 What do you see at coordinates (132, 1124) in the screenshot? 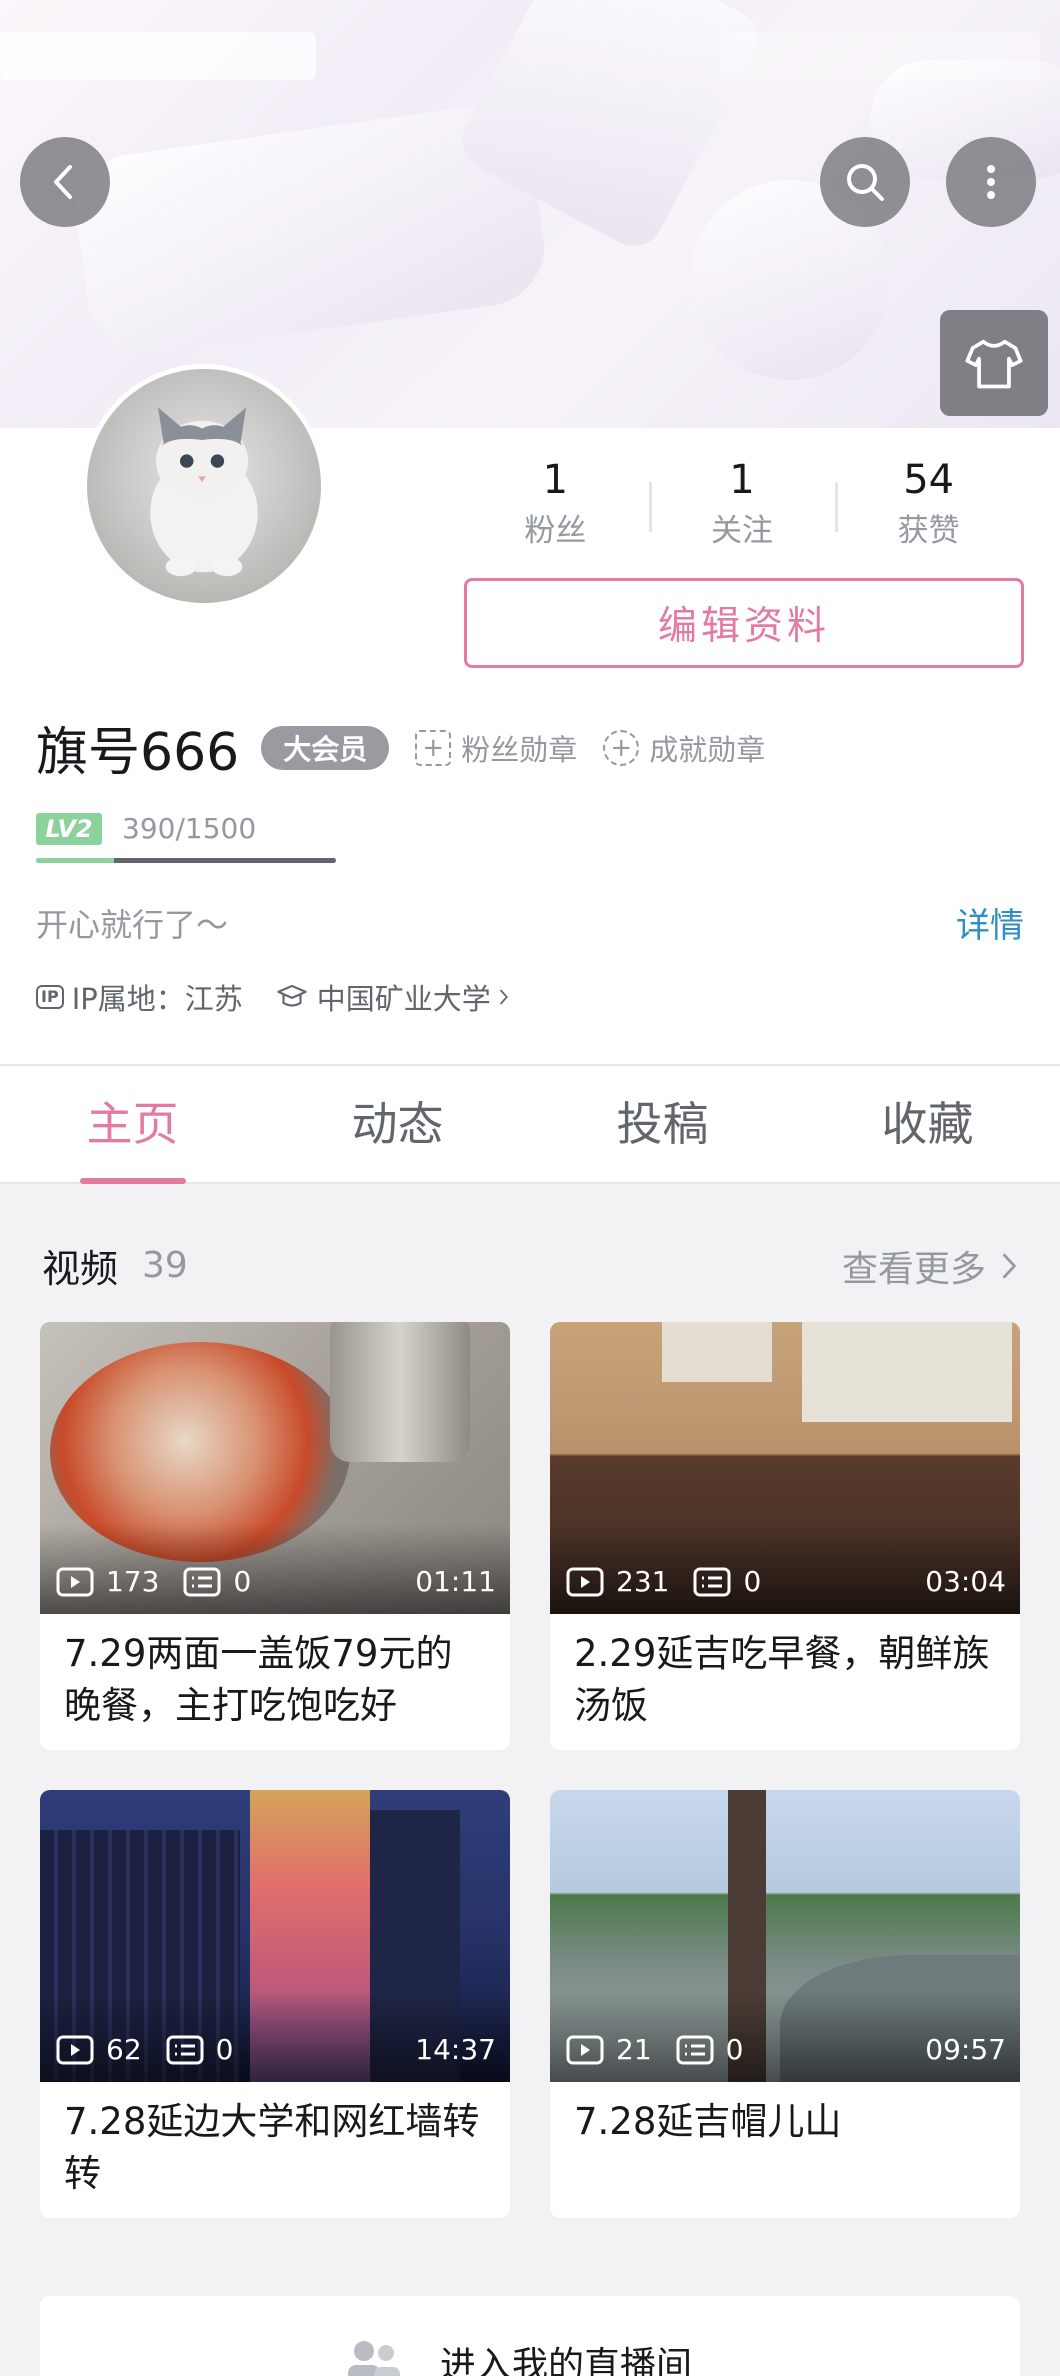
I see `tab-home: 主页` at bounding box center [132, 1124].